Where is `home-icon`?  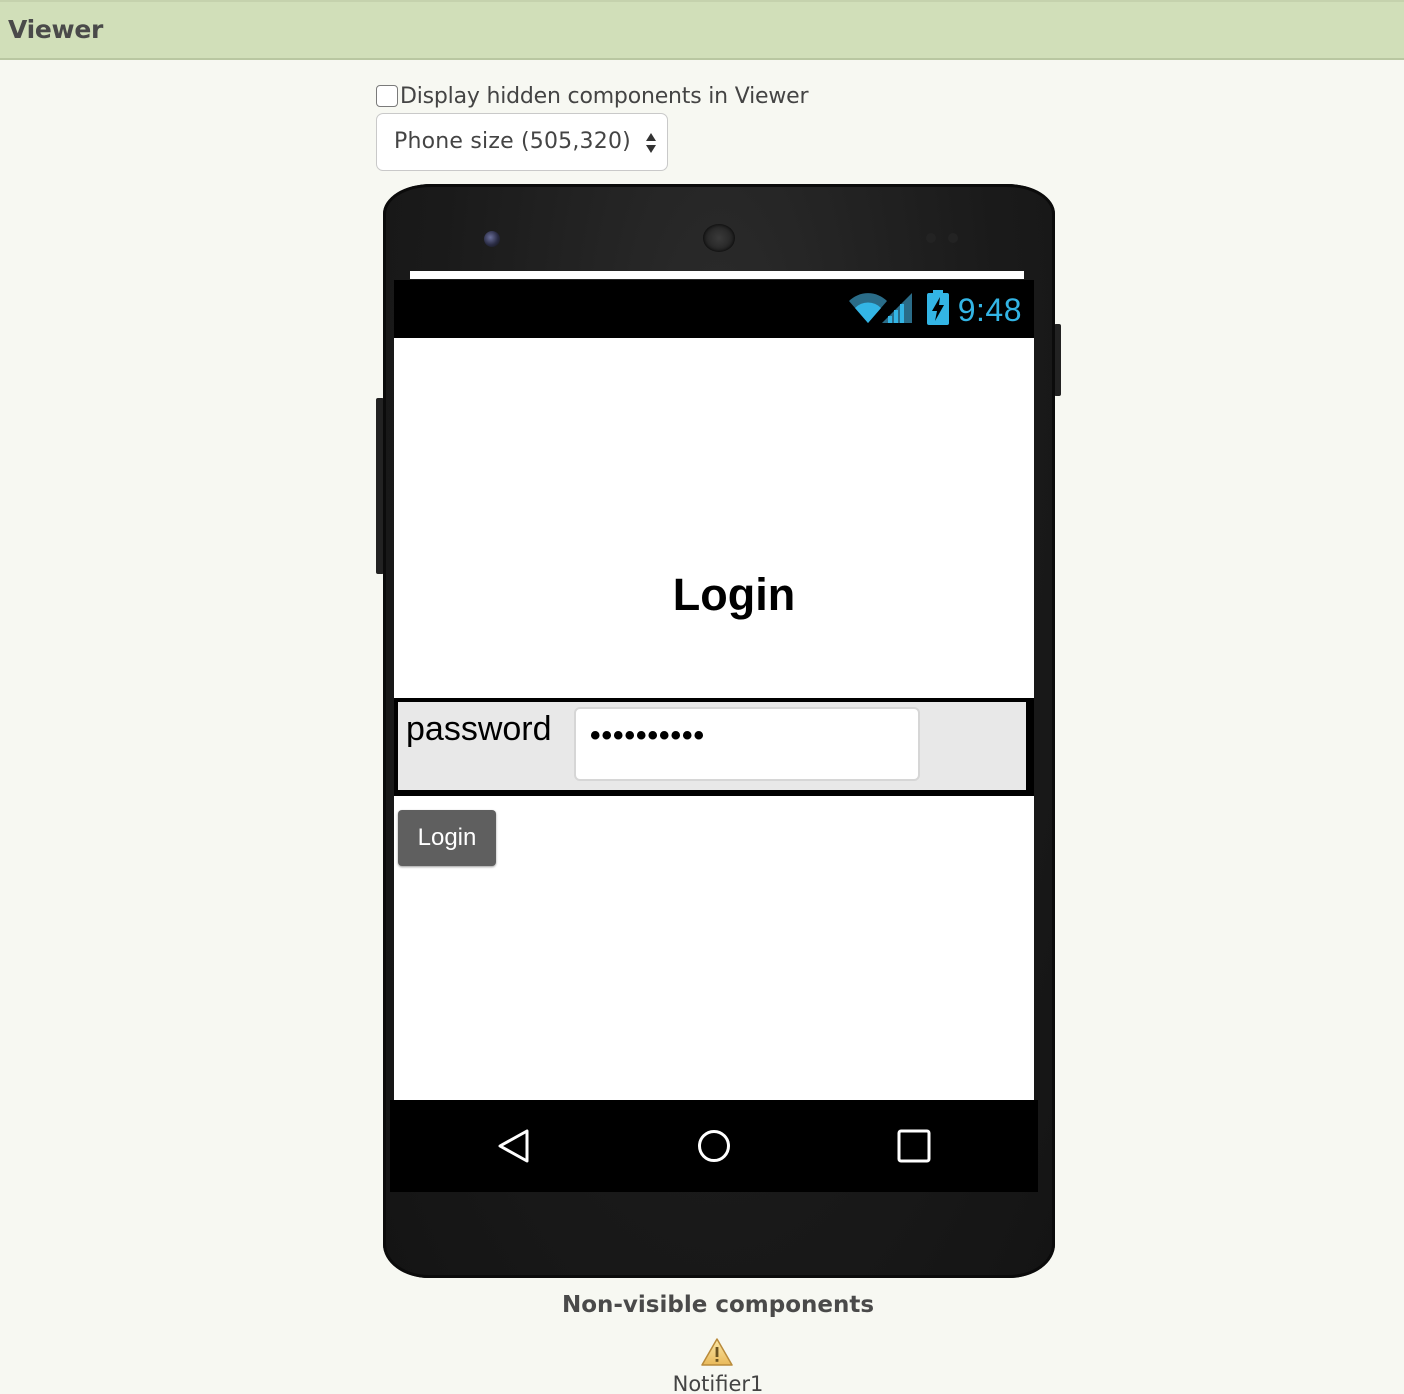
home-icon is located at coordinates (714, 1146).